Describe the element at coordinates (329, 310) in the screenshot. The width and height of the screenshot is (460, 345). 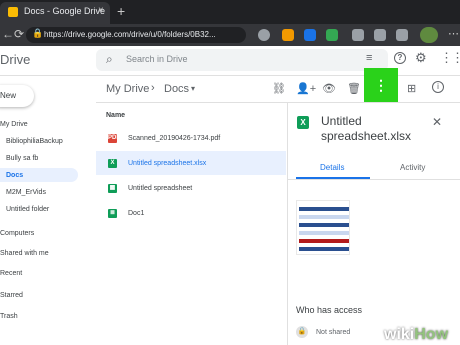
I see `access-heading: Who has access` at that location.